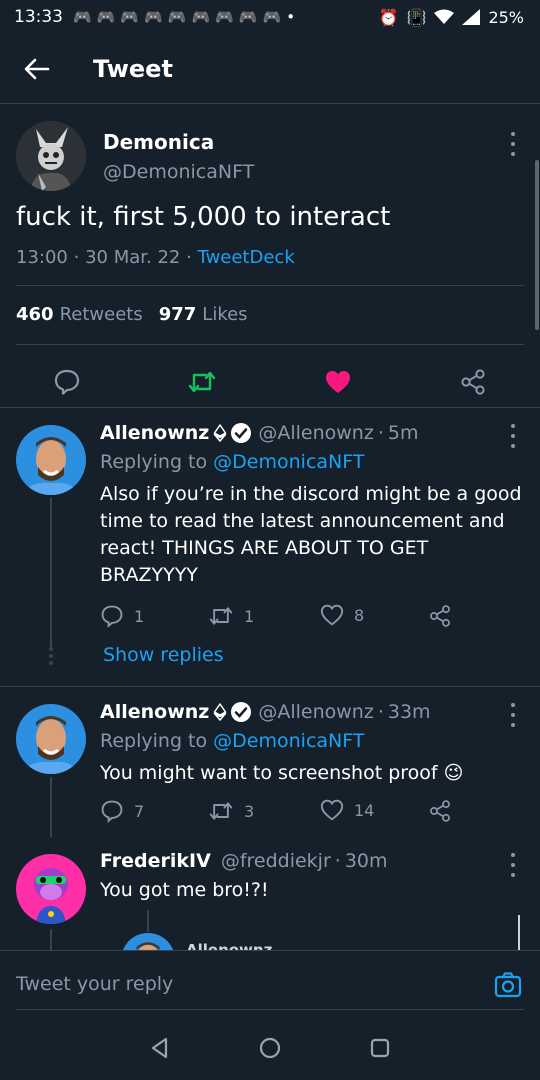 This screenshot has height=1080, width=540. What do you see at coordinates (155, 257) in the screenshot?
I see `tweet-meta: 13:00 · 30 Mar. 22 · TweetDeck` at bounding box center [155, 257].